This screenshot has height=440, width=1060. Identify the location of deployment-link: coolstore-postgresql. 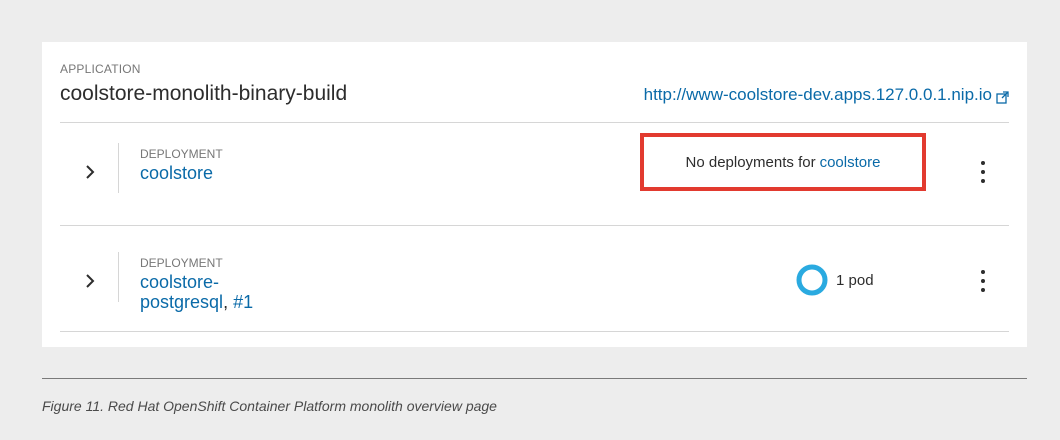
(181, 292).